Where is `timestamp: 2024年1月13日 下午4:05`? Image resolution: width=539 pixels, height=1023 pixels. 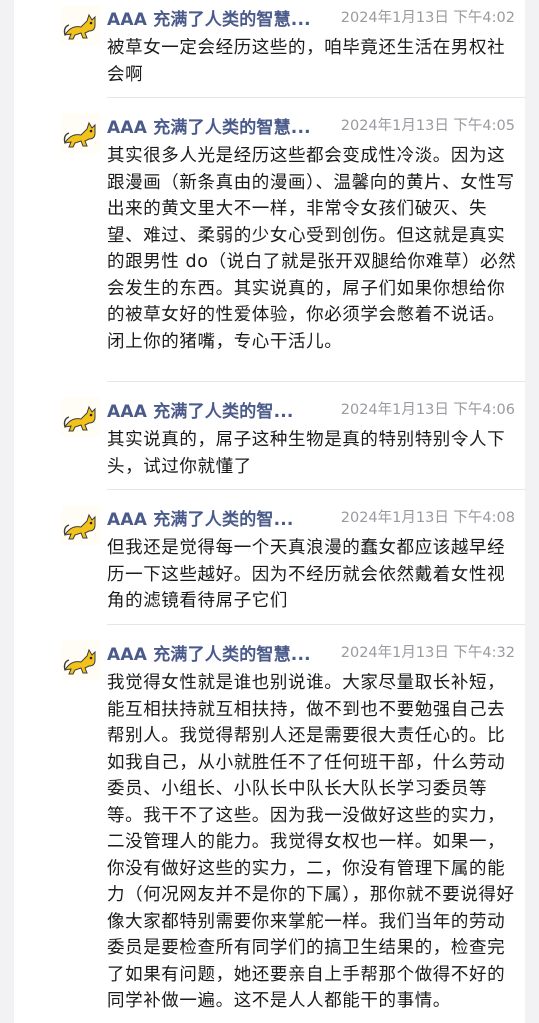 timestamp: 2024年1月13日 下午4:05 is located at coordinates (427, 126).